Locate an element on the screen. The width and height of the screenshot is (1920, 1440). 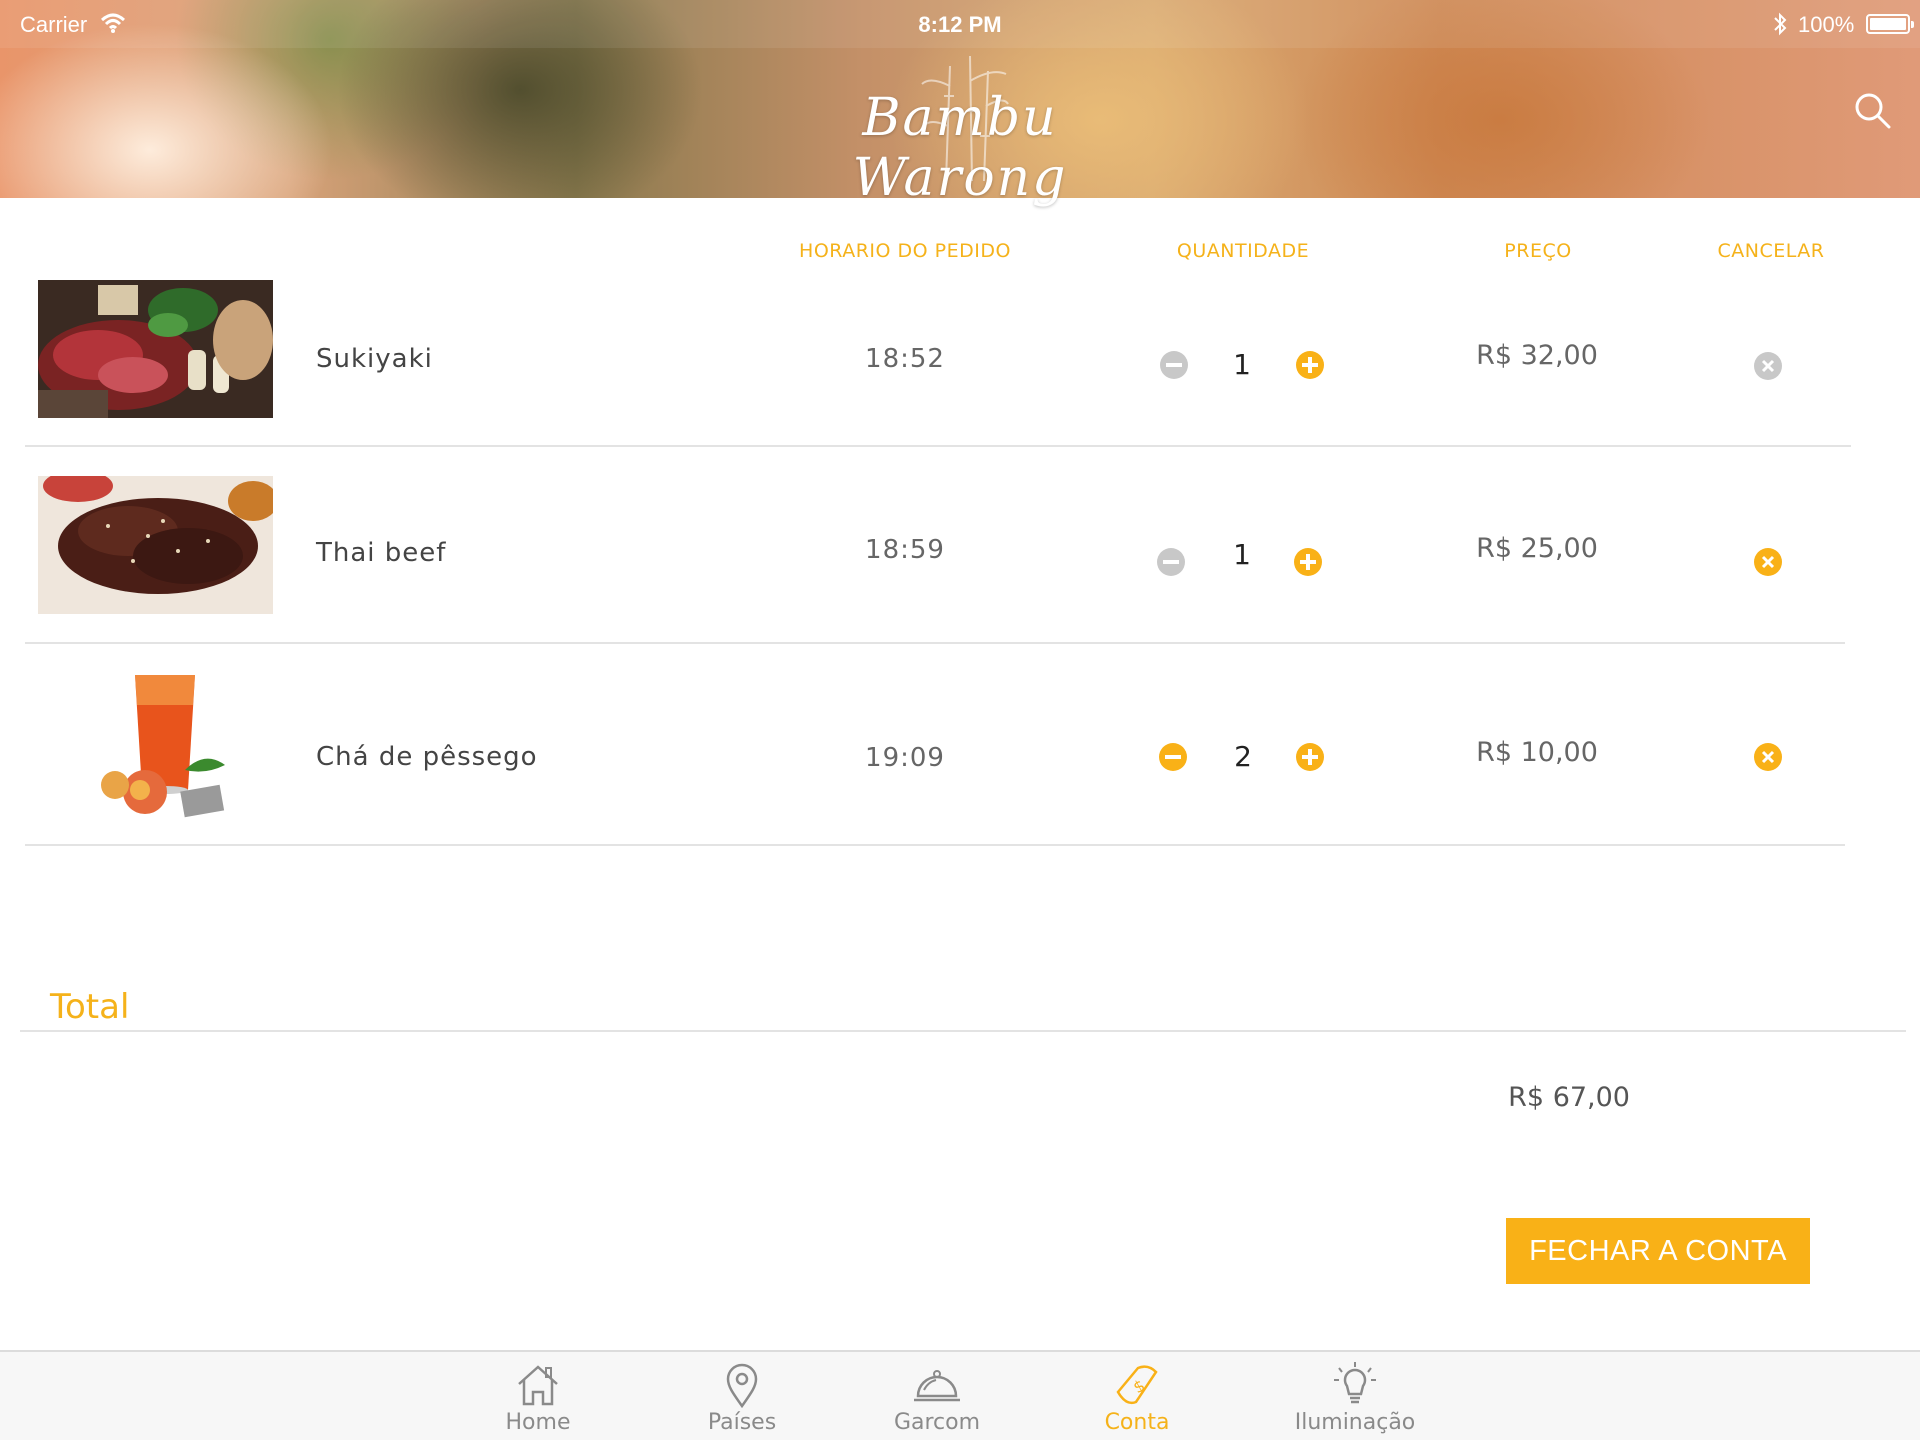
column-header-cancel: CANCELAR is located at coordinates (1771, 251).